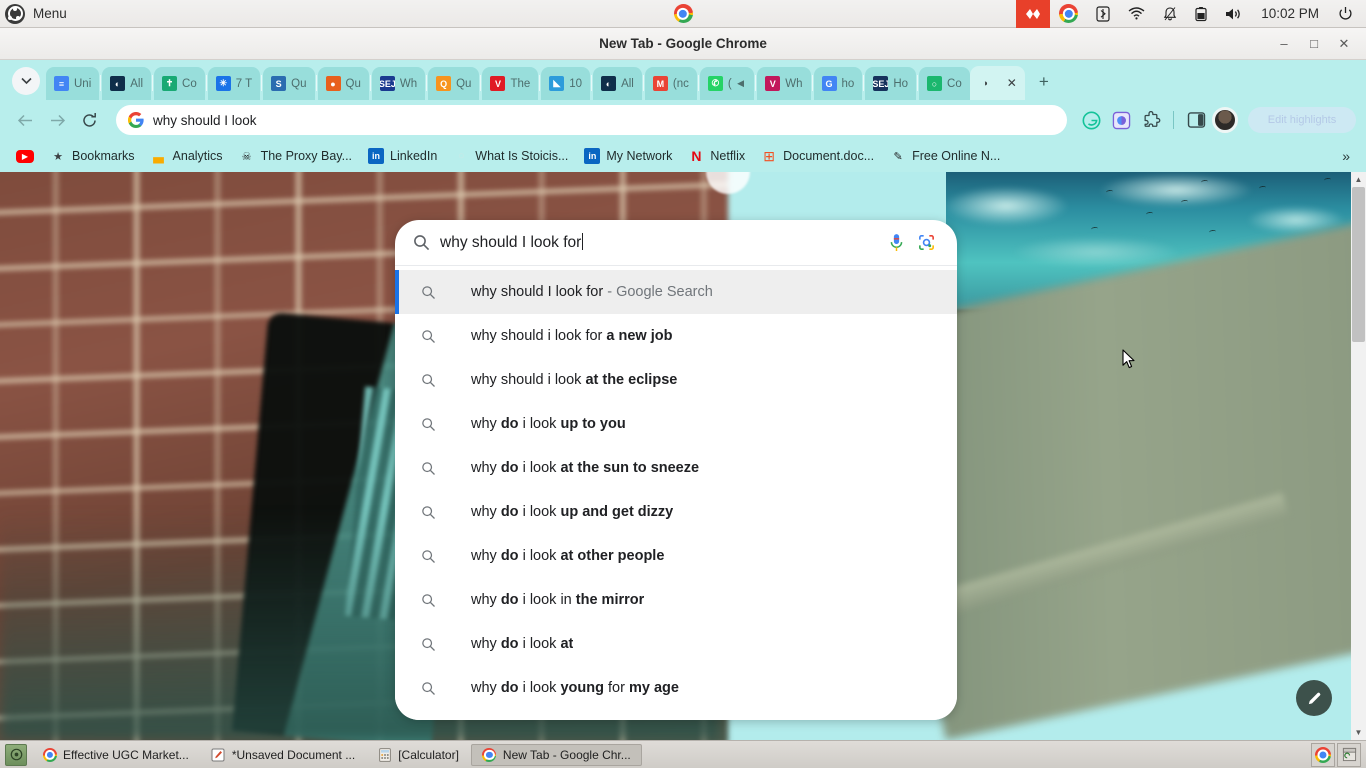  Describe the element at coordinates (1121, 120) in the screenshot. I see `extension-purple-icon` at that location.